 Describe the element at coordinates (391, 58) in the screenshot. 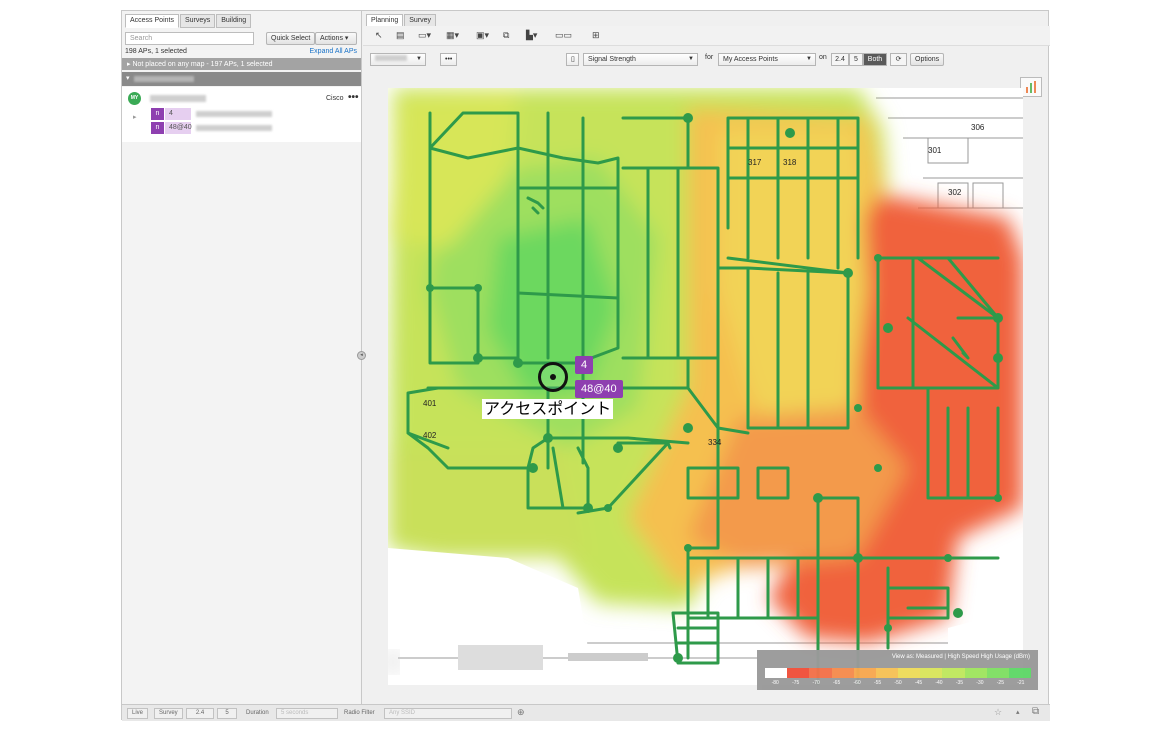

I see `floor-name-redacted` at that location.